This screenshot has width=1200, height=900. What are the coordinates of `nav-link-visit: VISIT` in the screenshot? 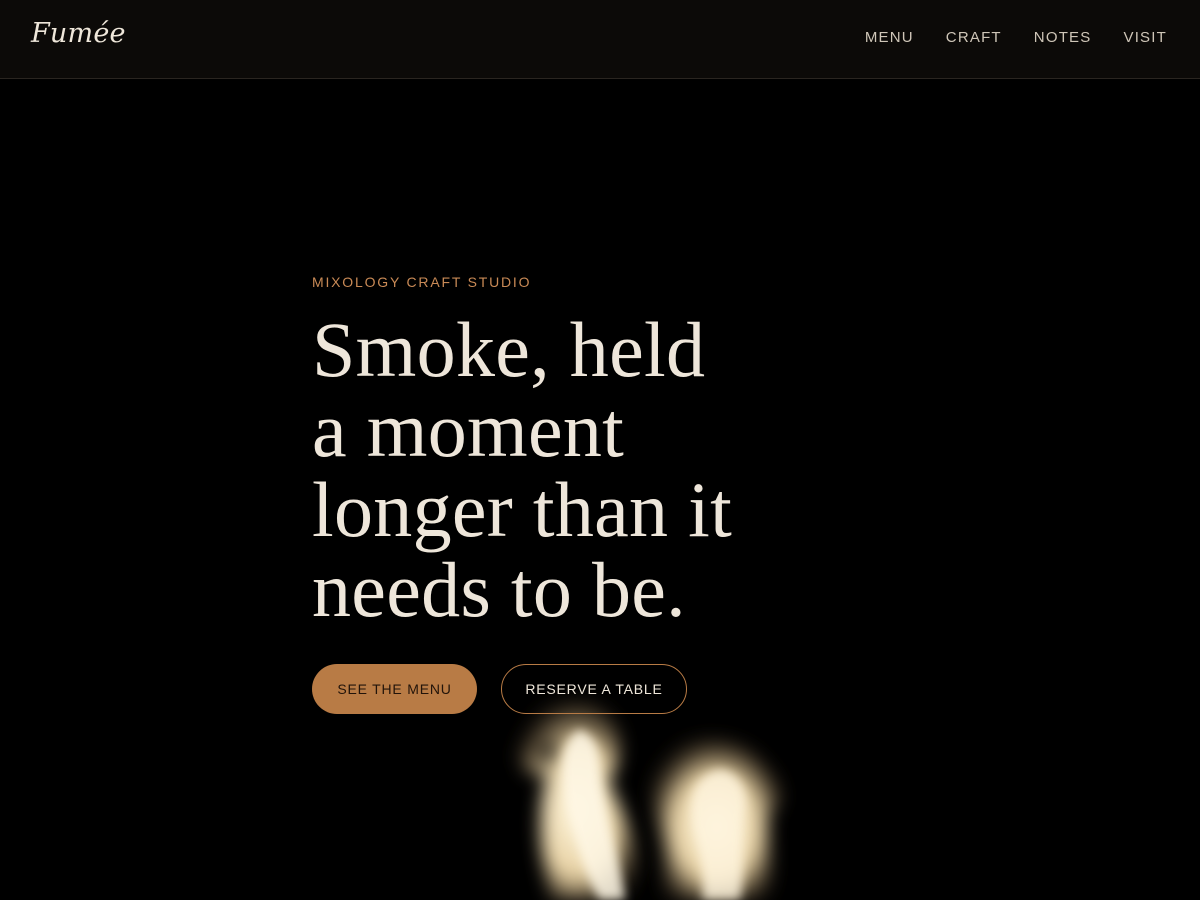 It's located at (1145, 38).